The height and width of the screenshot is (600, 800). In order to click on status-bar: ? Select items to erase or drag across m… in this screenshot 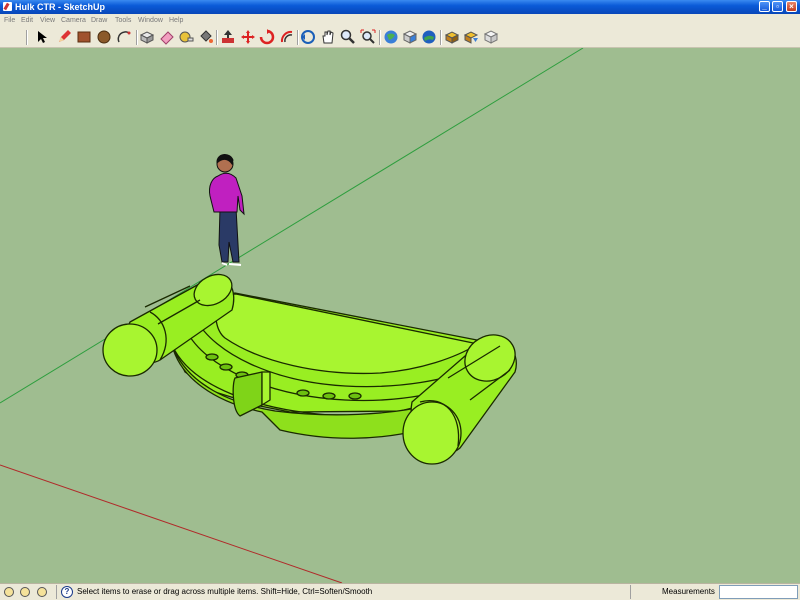, I will do `click(400, 591)`.